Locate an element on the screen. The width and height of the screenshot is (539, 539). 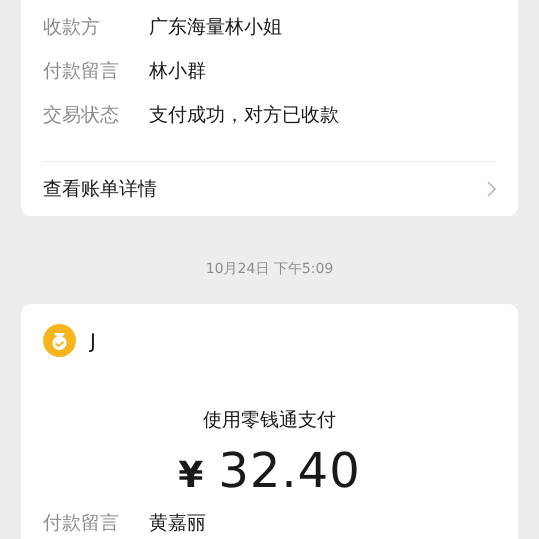
amount: ¥ 32.40 is located at coordinates (269, 471).